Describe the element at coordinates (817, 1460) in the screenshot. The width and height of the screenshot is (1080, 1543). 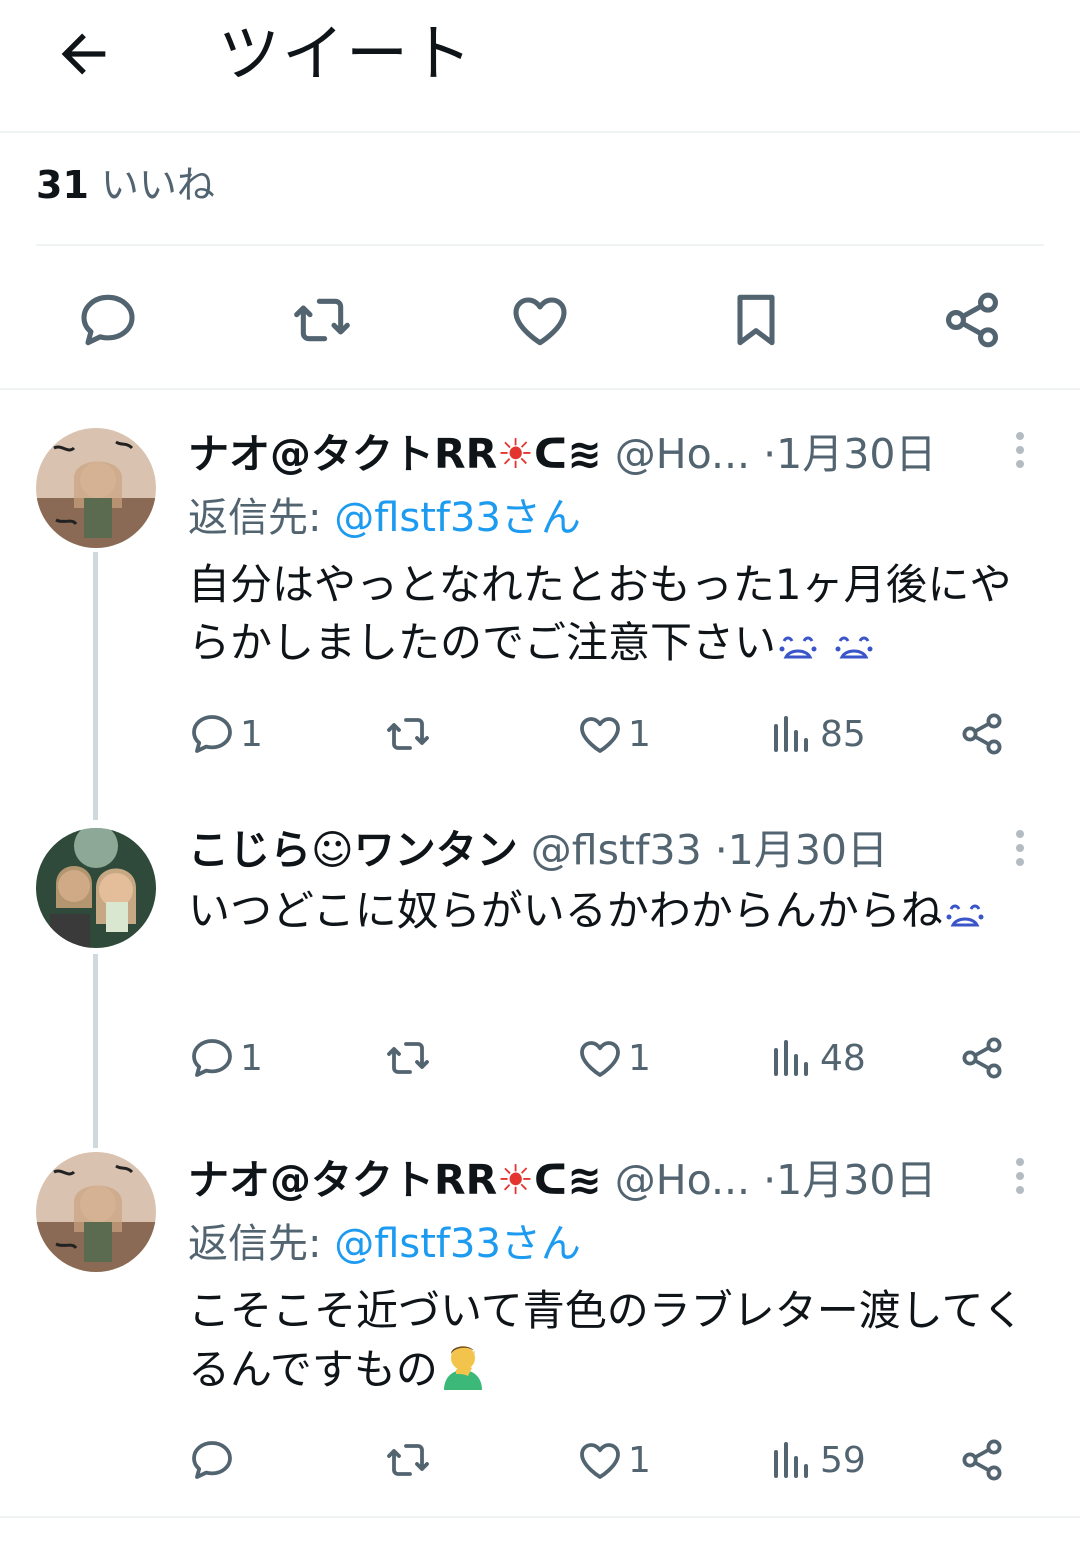
I see `views-button: 59` at that location.